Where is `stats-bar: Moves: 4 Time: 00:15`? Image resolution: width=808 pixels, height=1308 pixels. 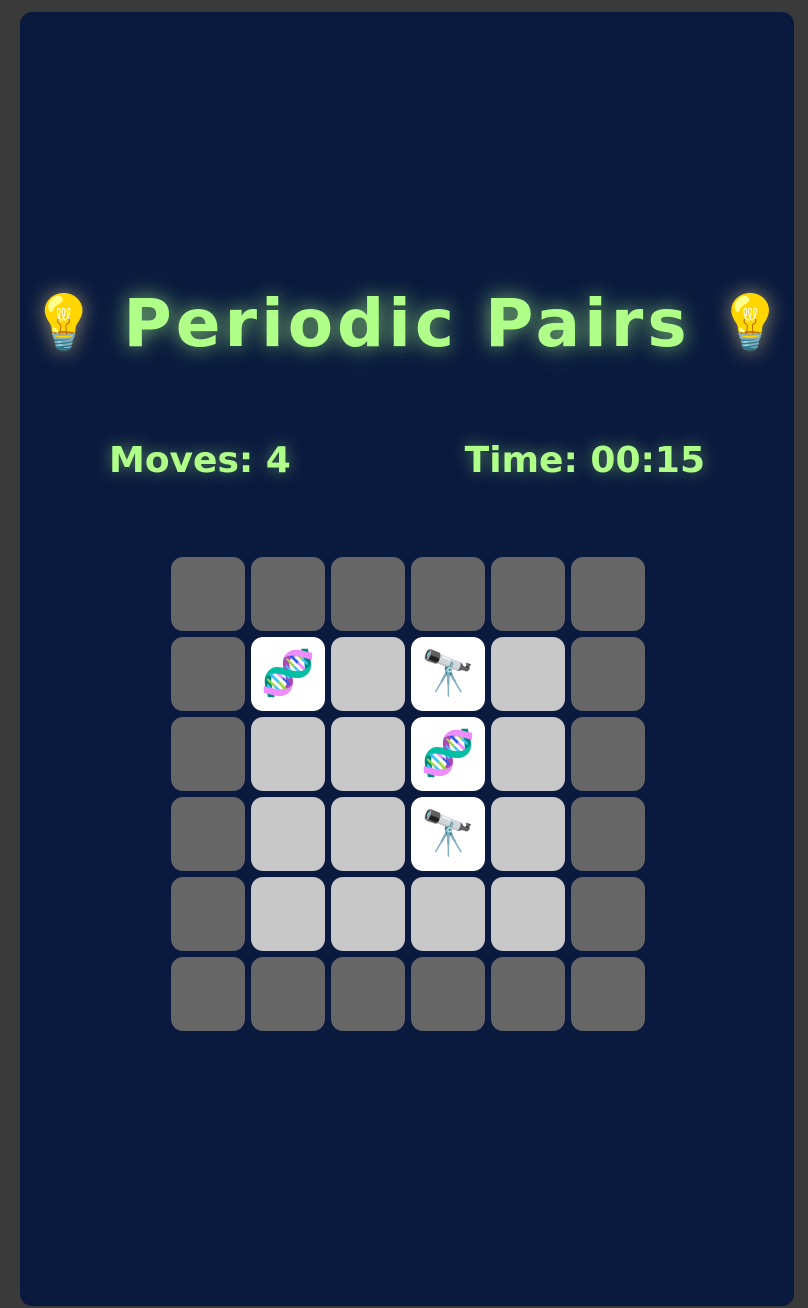 stats-bar: Moves: 4 Time: 00:15 is located at coordinates (407, 464).